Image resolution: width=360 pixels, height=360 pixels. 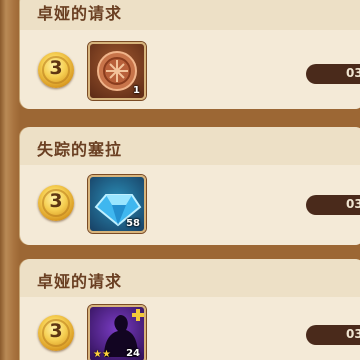 I want to click on quest-title: 失踪的塞拉, so click(x=80, y=149).